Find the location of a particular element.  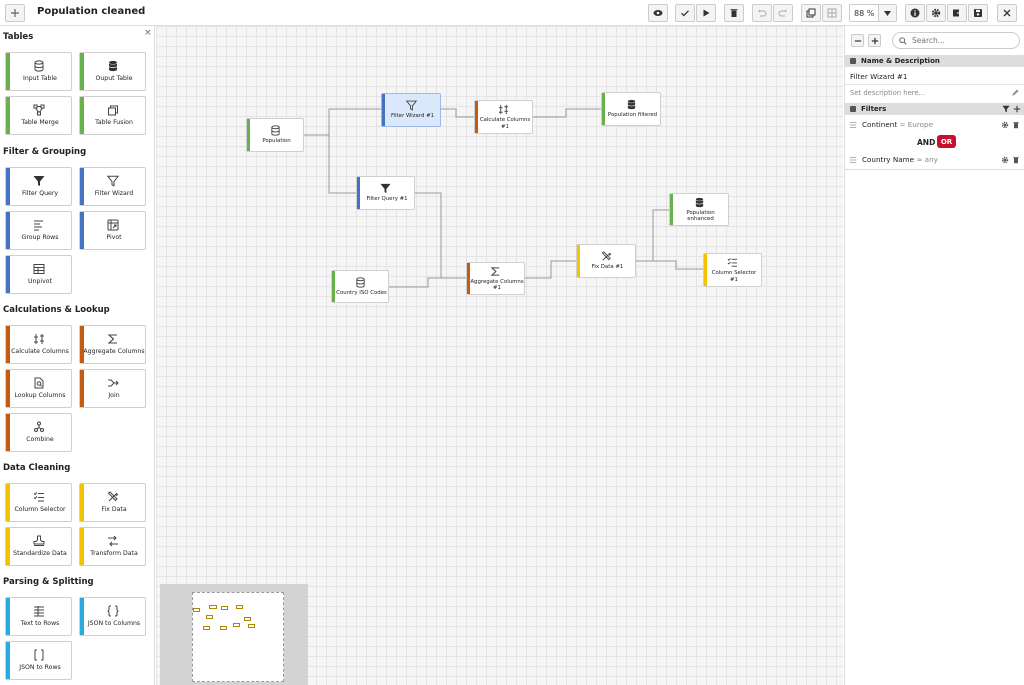

tool-json-to-columns: JSON to Columns is located at coordinates (112, 616).